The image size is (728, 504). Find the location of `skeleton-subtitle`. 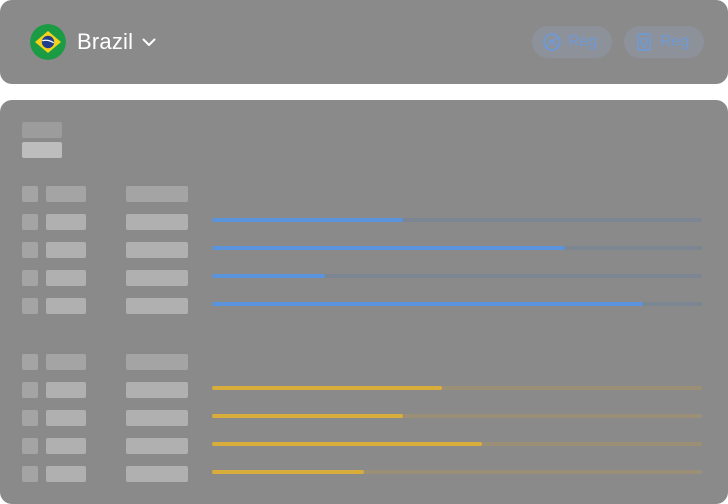

skeleton-subtitle is located at coordinates (42, 130).